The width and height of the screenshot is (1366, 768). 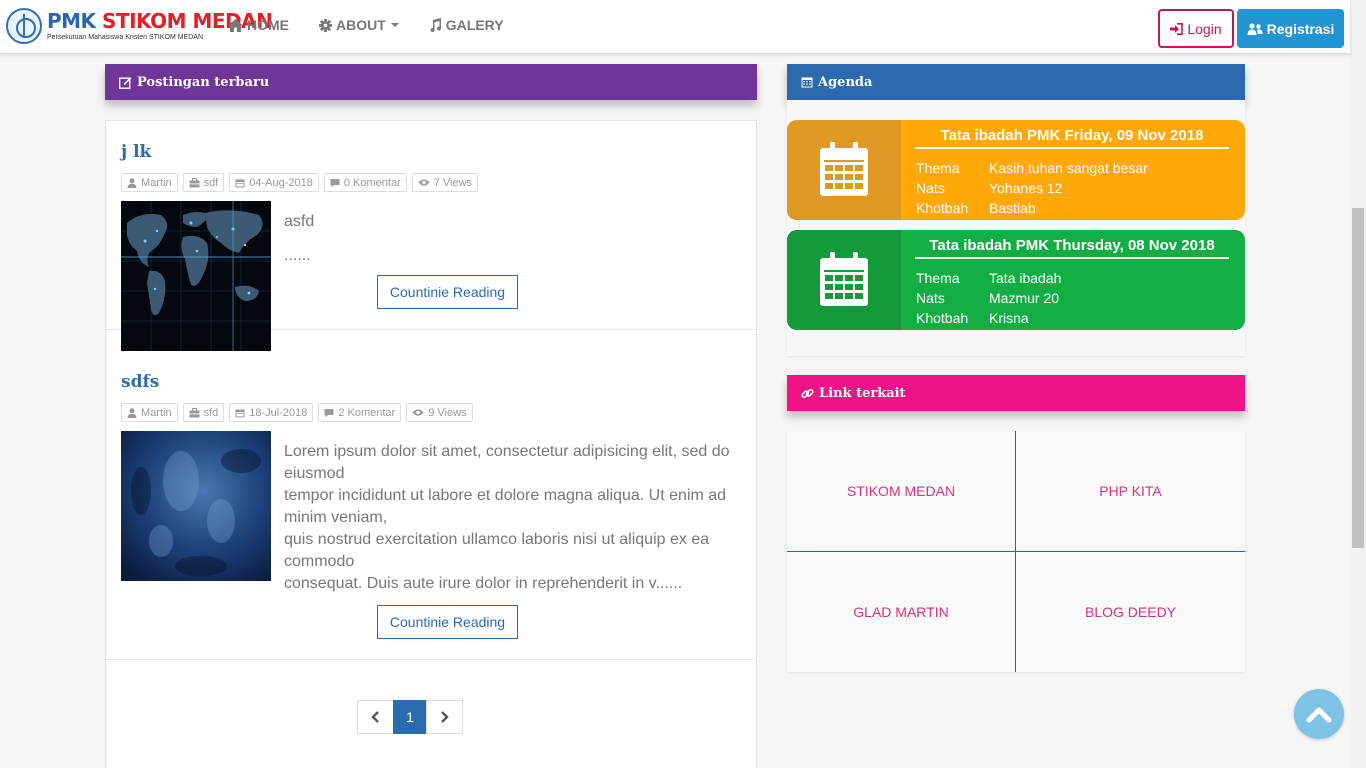 I want to click on world-map-image, so click(x=196, y=276).